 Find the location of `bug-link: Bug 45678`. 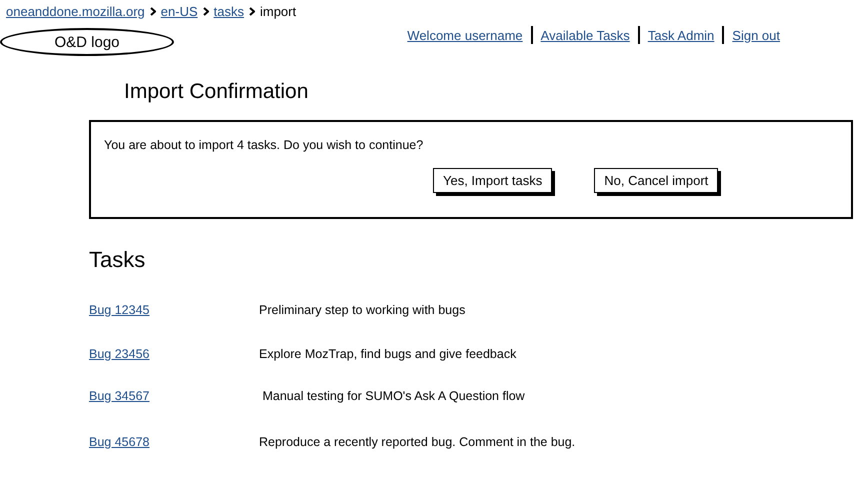

bug-link: Bug 45678 is located at coordinates (119, 442).